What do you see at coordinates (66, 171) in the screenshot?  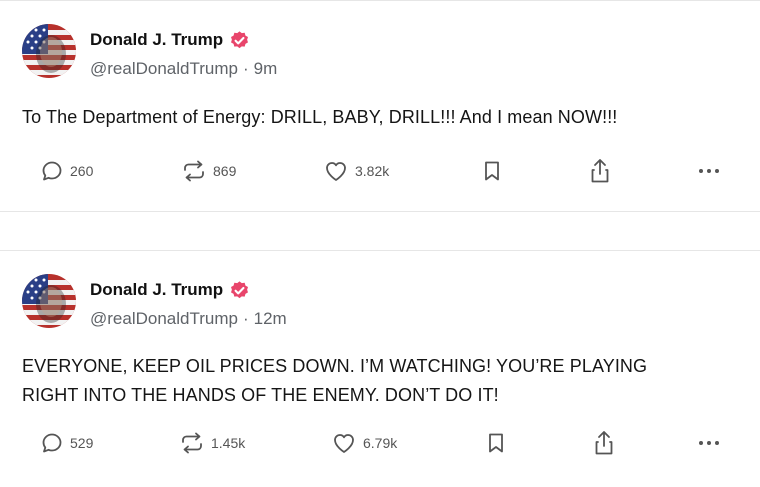 I see `reply-button: 260` at bounding box center [66, 171].